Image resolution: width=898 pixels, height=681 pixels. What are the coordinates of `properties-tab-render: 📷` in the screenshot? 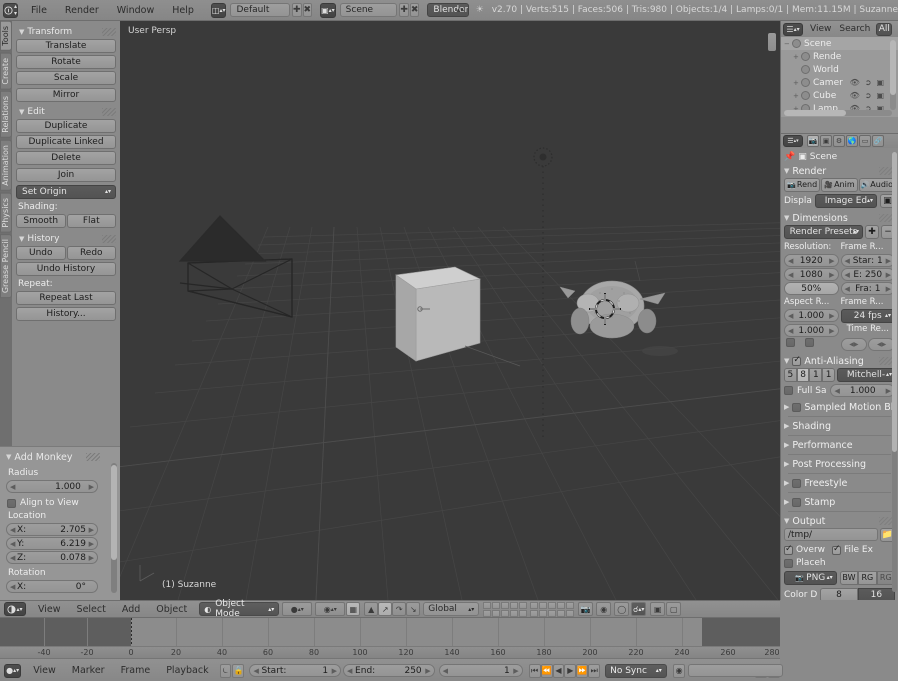 It's located at (813, 141).